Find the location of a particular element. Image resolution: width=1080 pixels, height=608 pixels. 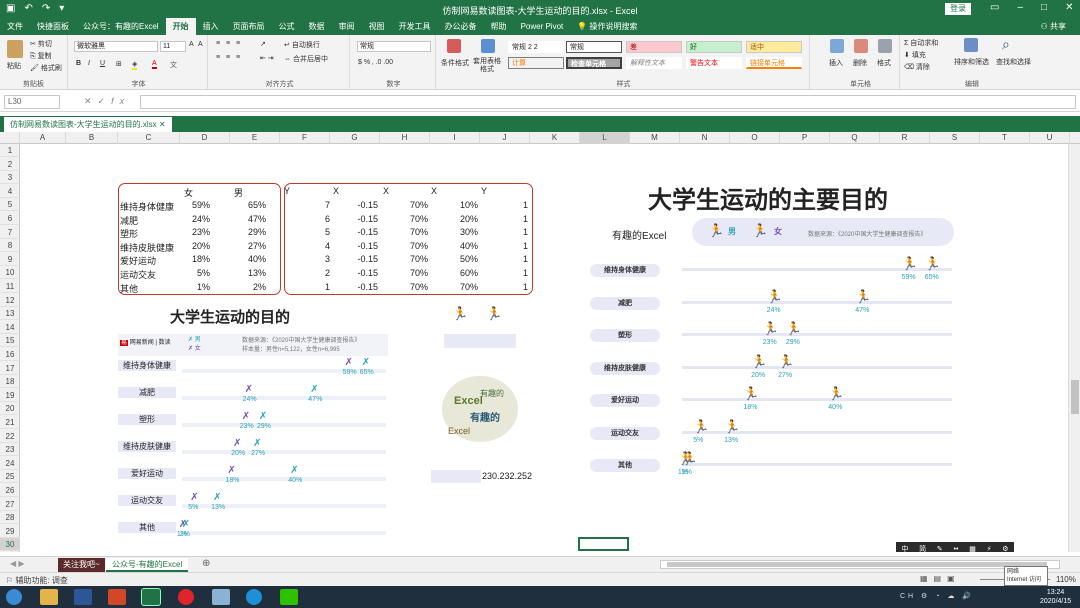

row-header: 29 is located at coordinates (10, 531).